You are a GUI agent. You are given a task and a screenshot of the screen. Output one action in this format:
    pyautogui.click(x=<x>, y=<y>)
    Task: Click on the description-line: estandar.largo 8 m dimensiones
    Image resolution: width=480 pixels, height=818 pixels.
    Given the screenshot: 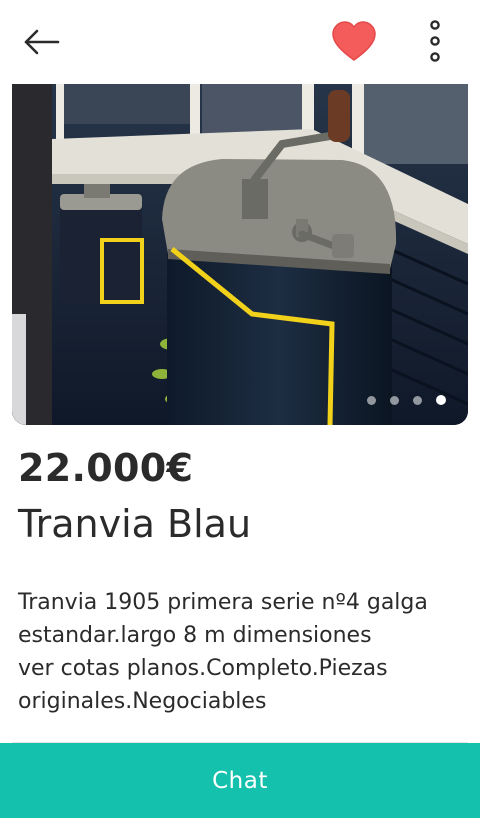 What is the action you would take?
    pyautogui.click(x=195, y=635)
    